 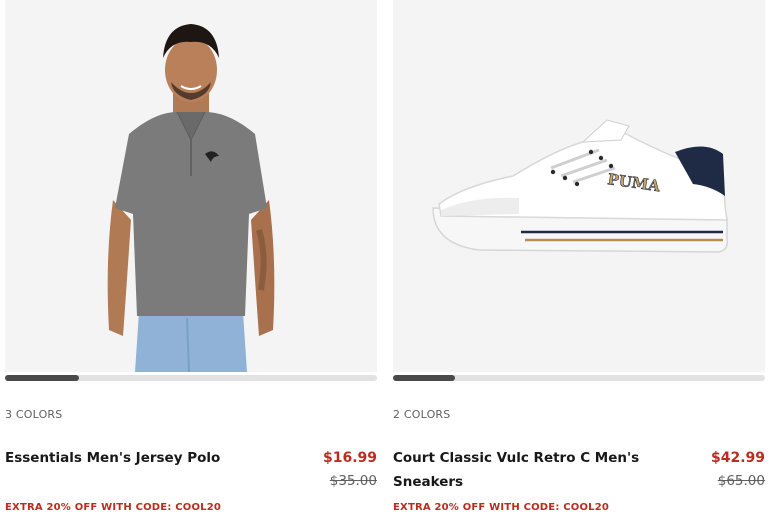 What do you see at coordinates (738, 469) in the screenshot?
I see `price-block: $42.99 $65.00` at bounding box center [738, 469].